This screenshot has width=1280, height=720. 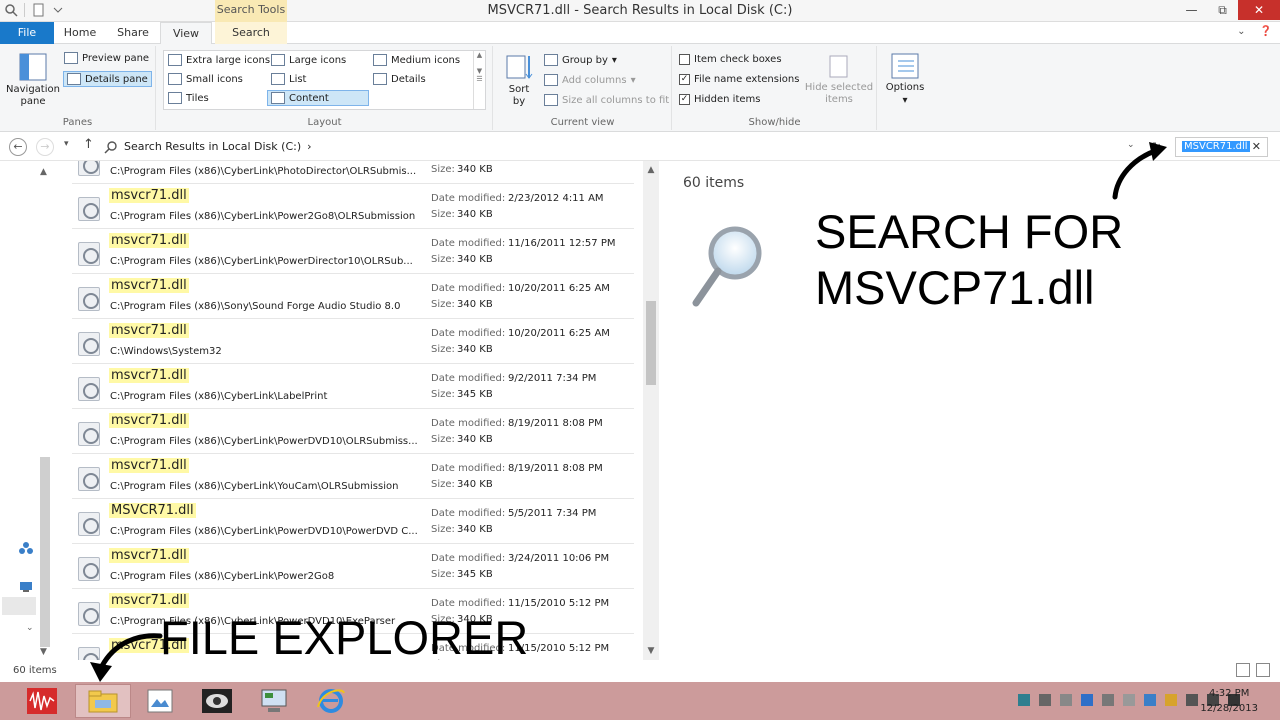 What do you see at coordinates (45, 147) in the screenshot?
I see `forward-button: →` at bounding box center [45, 147].